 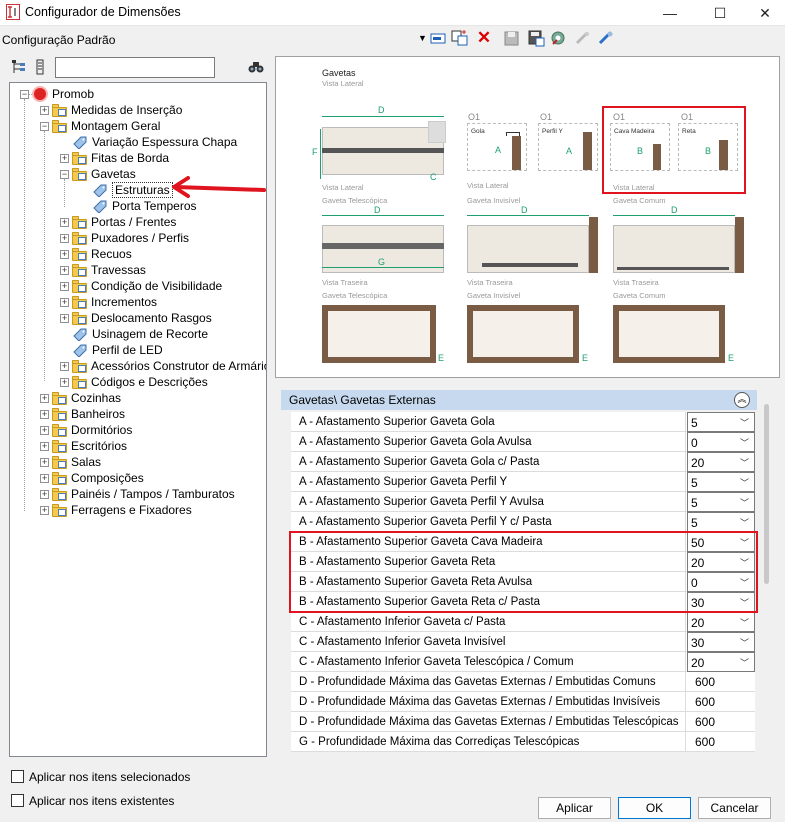 What do you see at coordinates (163, 366) in the screenshot?
I see `tree-node: + Acessórios Construtor de Armários` at bounding box center [163, 366].